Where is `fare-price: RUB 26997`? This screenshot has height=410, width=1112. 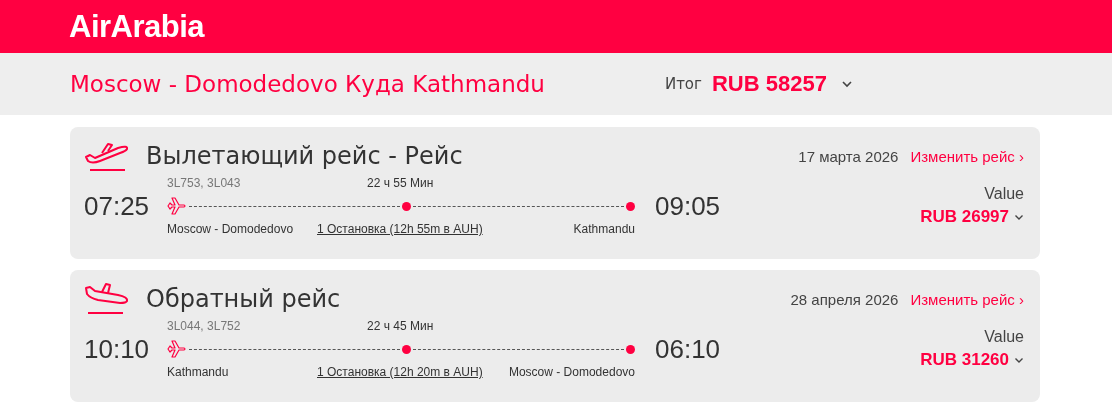 fare-price: RUB 26997 is located at coordinates (964, 217).